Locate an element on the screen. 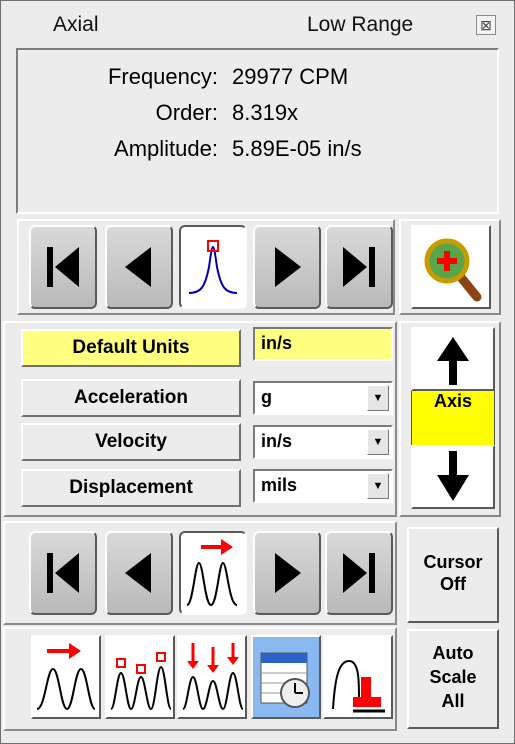 The height and width of the screenshot is (744, 515). first-cursor-button is located at coordinates (63, 573).